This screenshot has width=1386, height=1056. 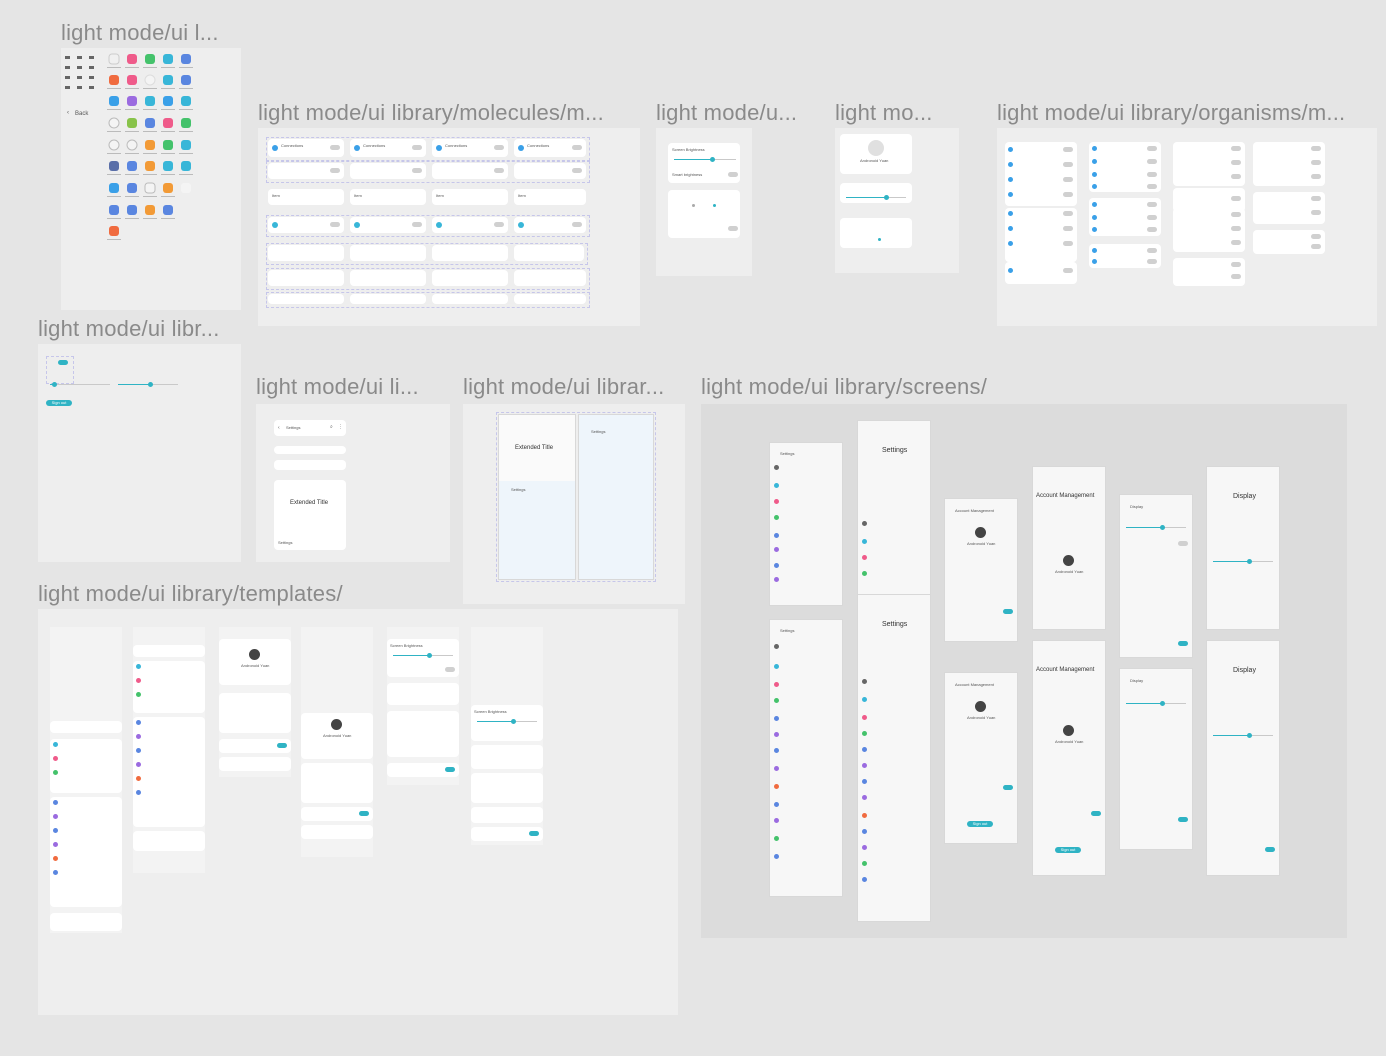 I want to click on nav-bar, so click(x=310, y=465).